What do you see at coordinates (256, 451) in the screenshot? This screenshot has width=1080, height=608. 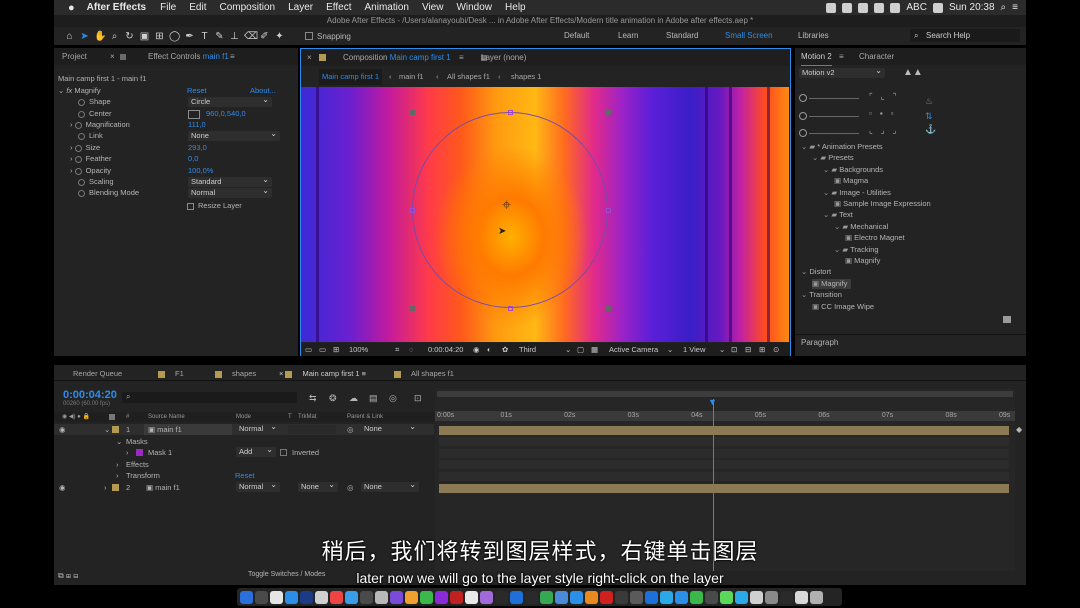 I see `mask-mode-dropdown: Add` at bounding box center [256, 451].